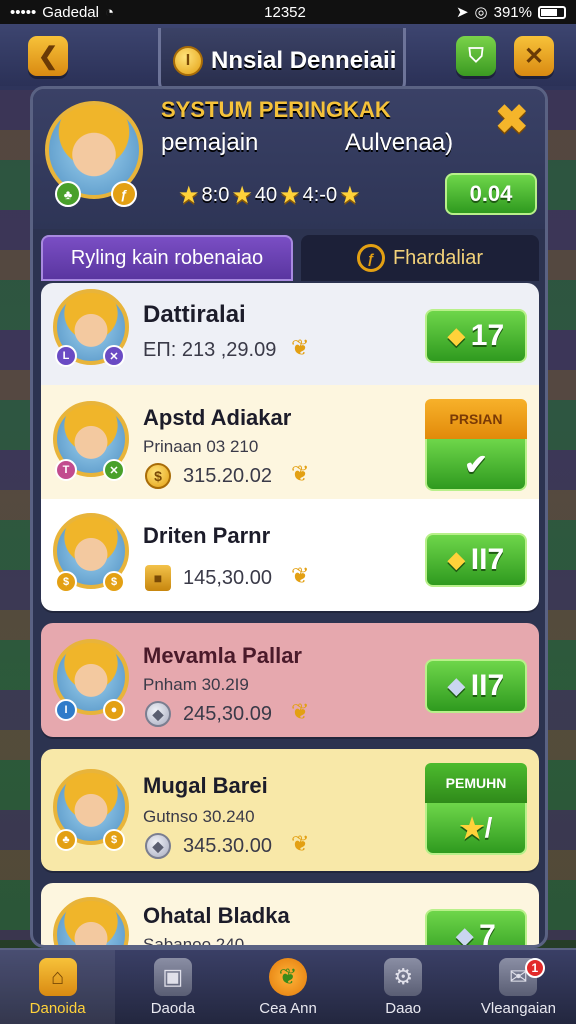 This screenshot has width=576, height=1024. I want to click on action-button: ✔, so click(476, 465).